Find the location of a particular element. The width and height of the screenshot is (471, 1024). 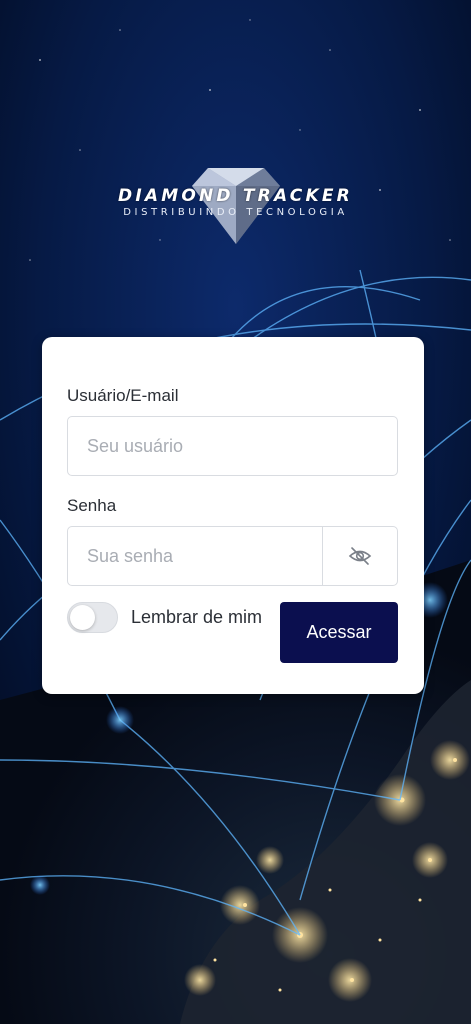

brand-subtitle: DISTRIBUINDO TECNOLOGIA is located at coordinates (235, 212).